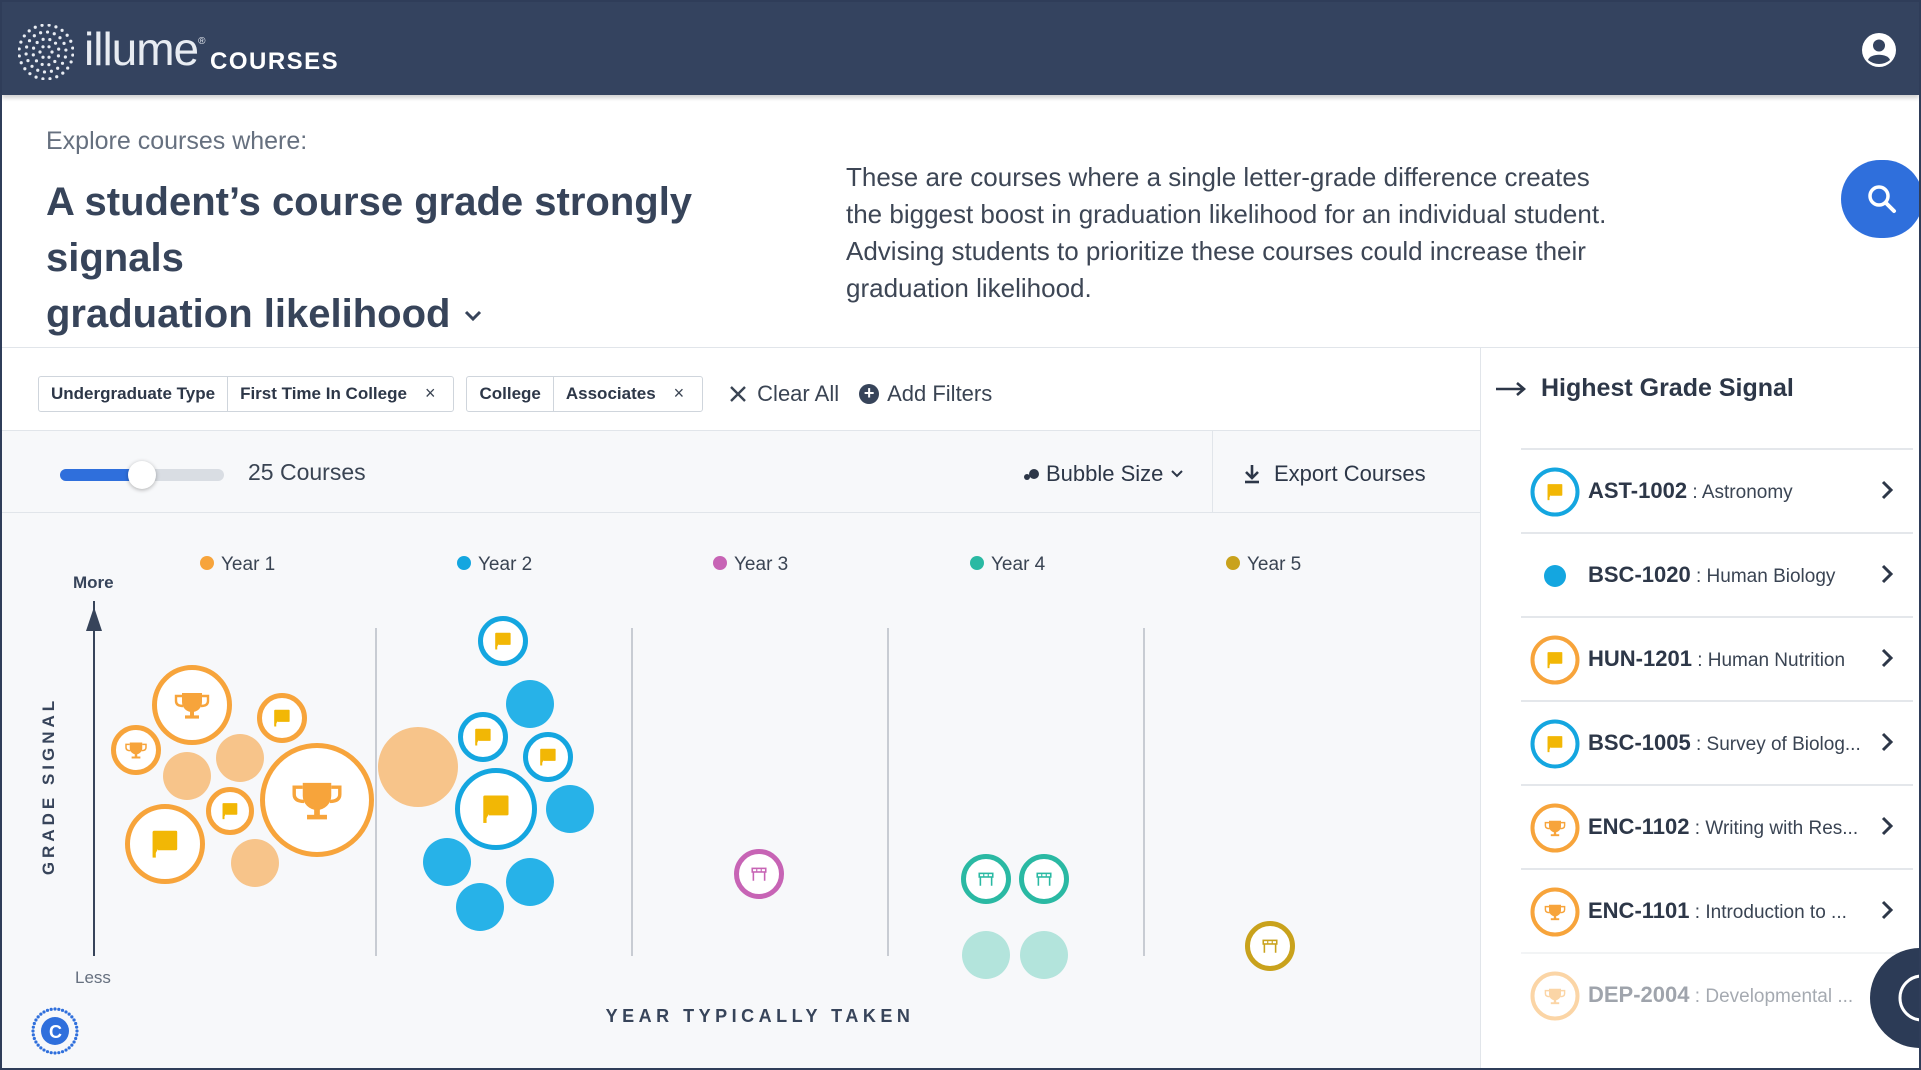  What do you see at coordinates (177, 141) in the screenshot?
I see `explore-label: Explore courses where:` at bounding box center [177, 141].